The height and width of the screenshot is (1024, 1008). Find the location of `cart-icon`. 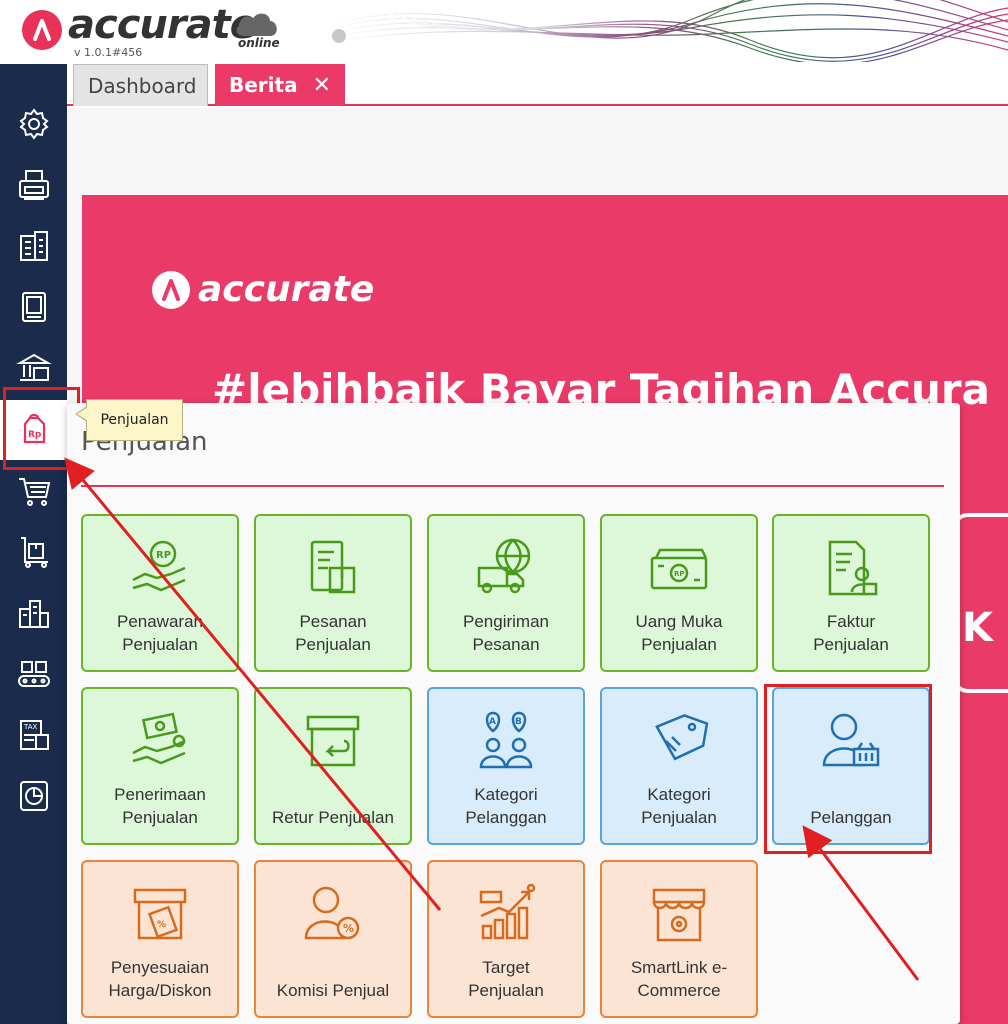

cart-icon is located at coordinates (34, 492).